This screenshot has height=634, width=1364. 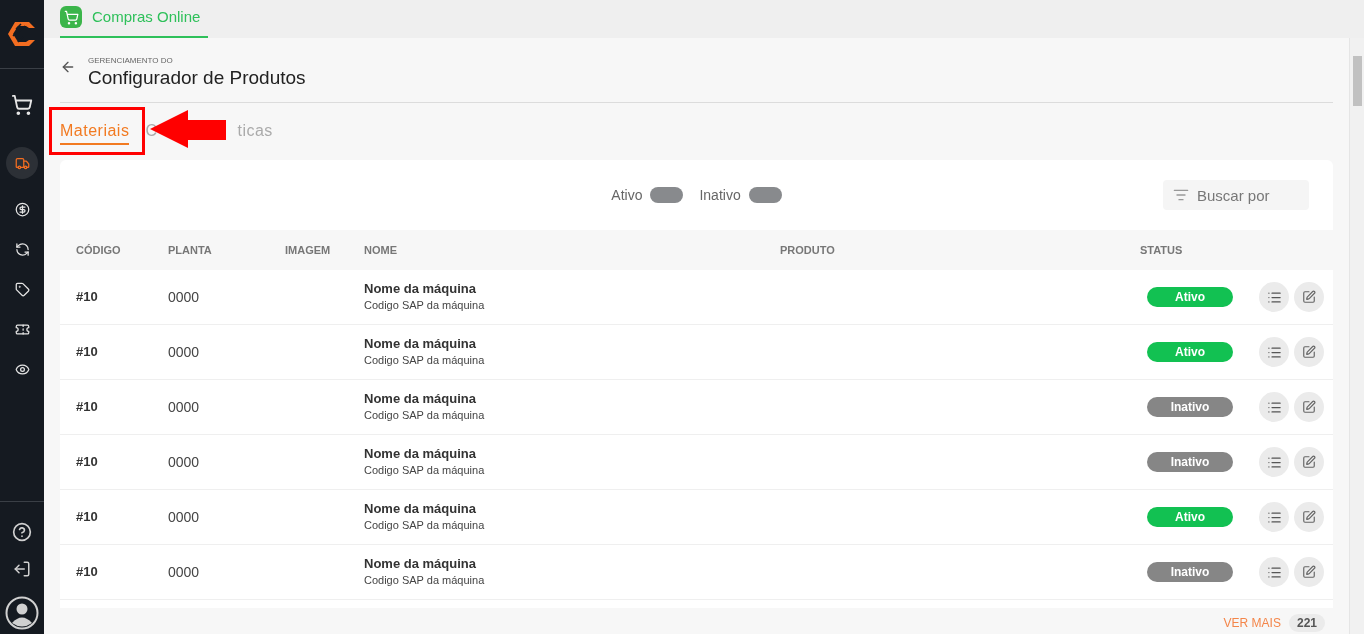 What do you see at coordinates (197, 78) in the screenshot?
I see `page-title: Configurador de Produtos` at bounding box center [197, 78].